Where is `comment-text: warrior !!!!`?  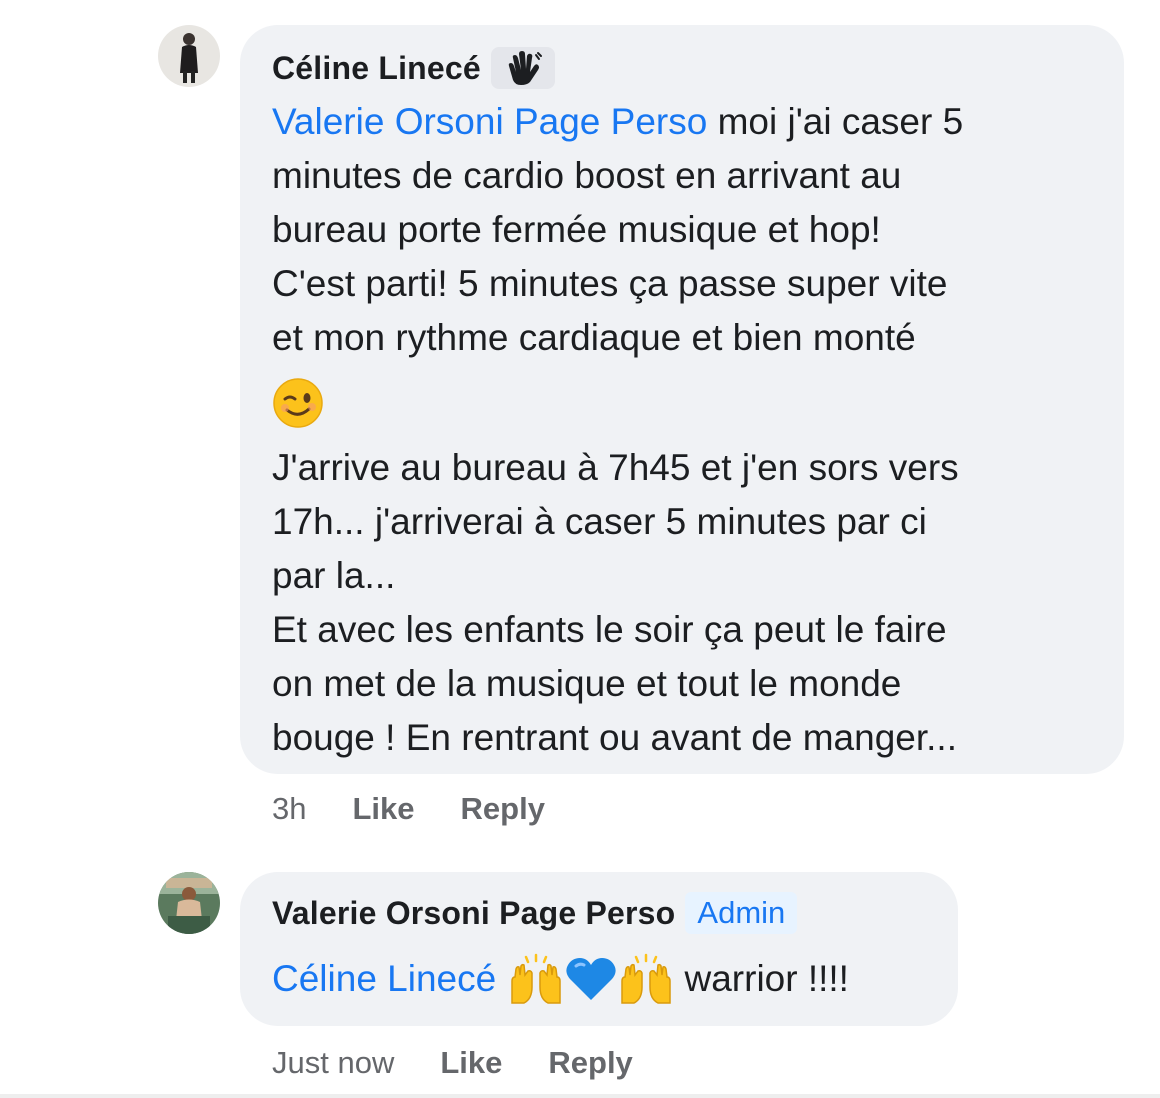
comment-text: warrior !!!! is located at coordinates (761, 978).